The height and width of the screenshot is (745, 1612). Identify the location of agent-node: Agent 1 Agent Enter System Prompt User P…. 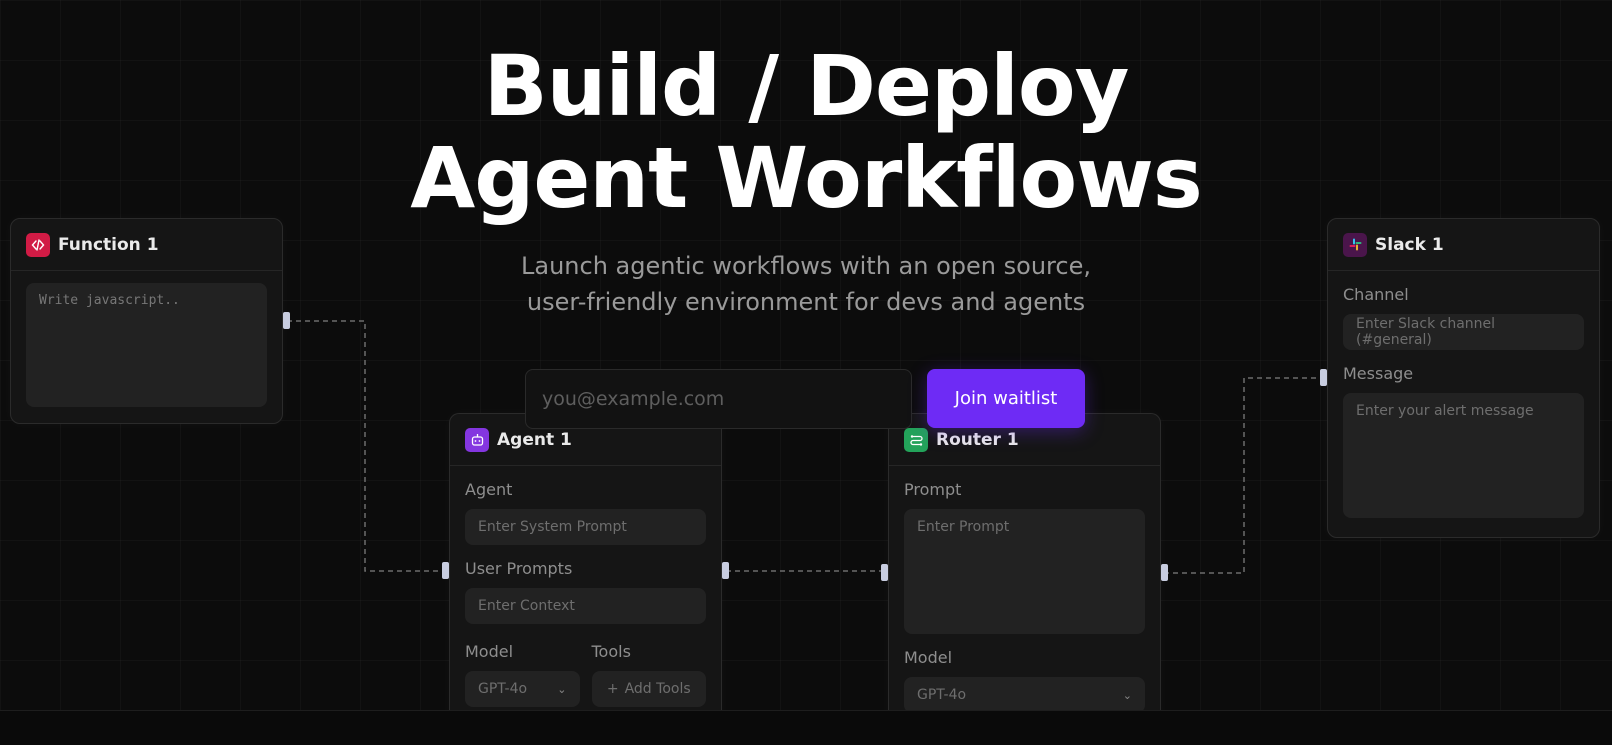
(585, 573).